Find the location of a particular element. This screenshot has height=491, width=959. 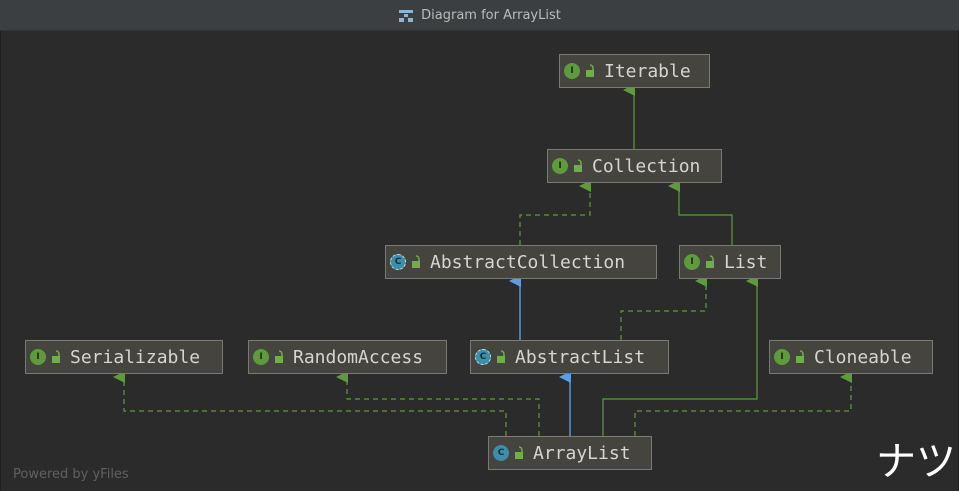

edge-arraylist-randomaccess is located at coordinates (438, 403).